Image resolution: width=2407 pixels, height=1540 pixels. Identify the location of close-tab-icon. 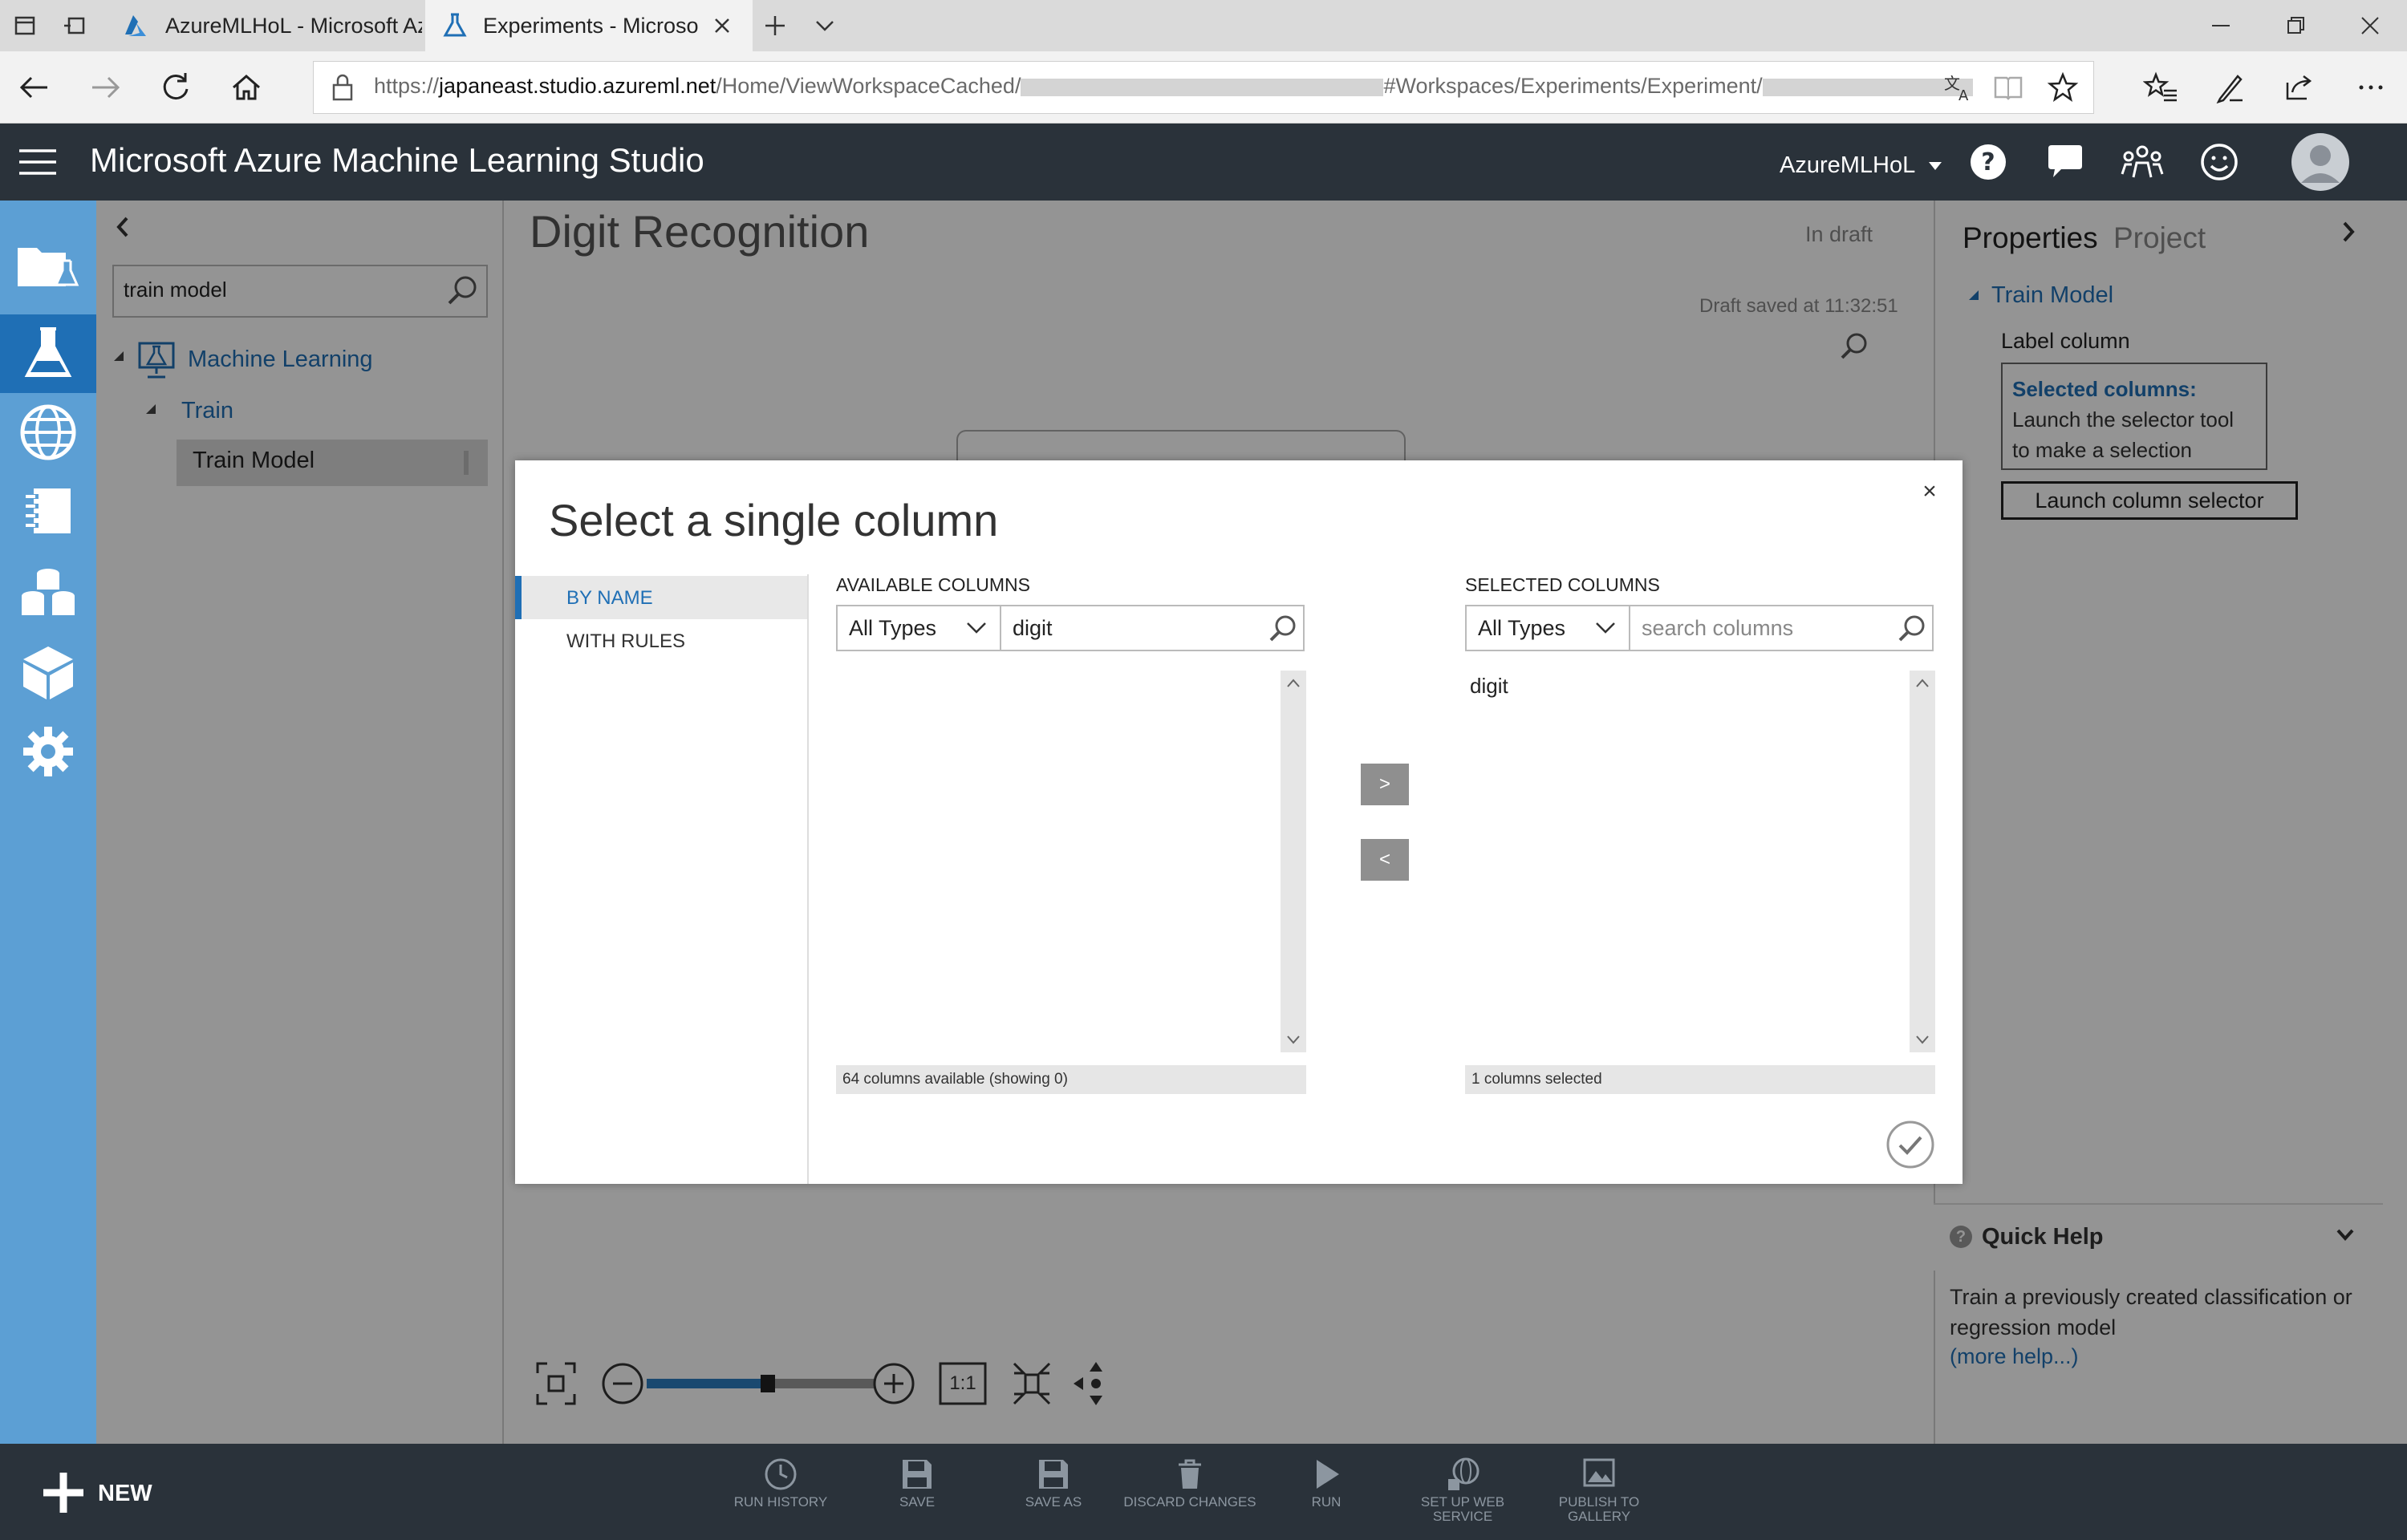
(722, 25).